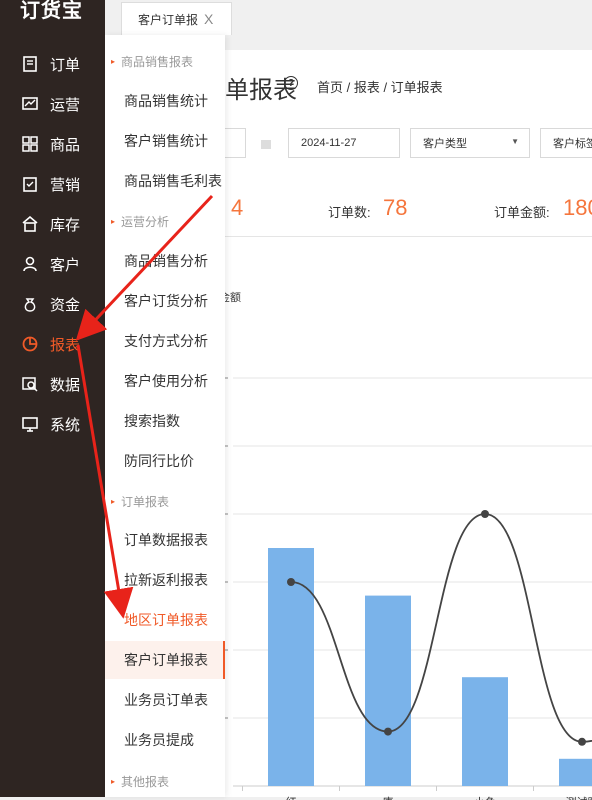  What do you see at coordinates (237, 208) in the screenshot?
I see `first-stat-value: 4` at bounding box center [237, 208].